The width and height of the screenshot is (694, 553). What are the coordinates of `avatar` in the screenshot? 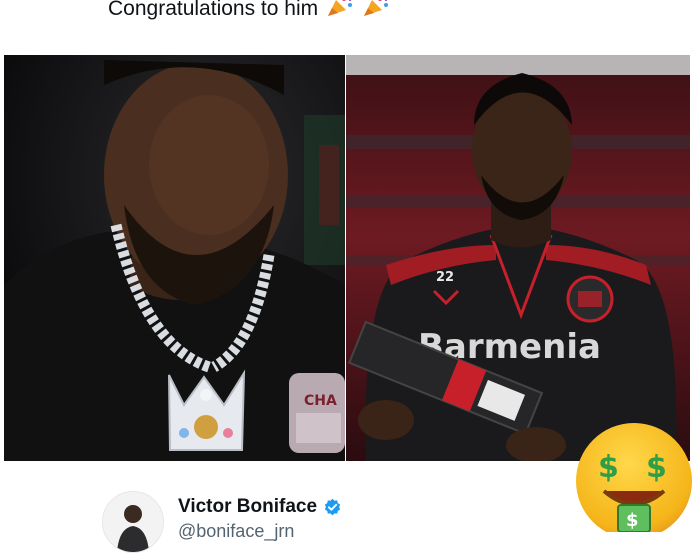 It's located at (133, 522).